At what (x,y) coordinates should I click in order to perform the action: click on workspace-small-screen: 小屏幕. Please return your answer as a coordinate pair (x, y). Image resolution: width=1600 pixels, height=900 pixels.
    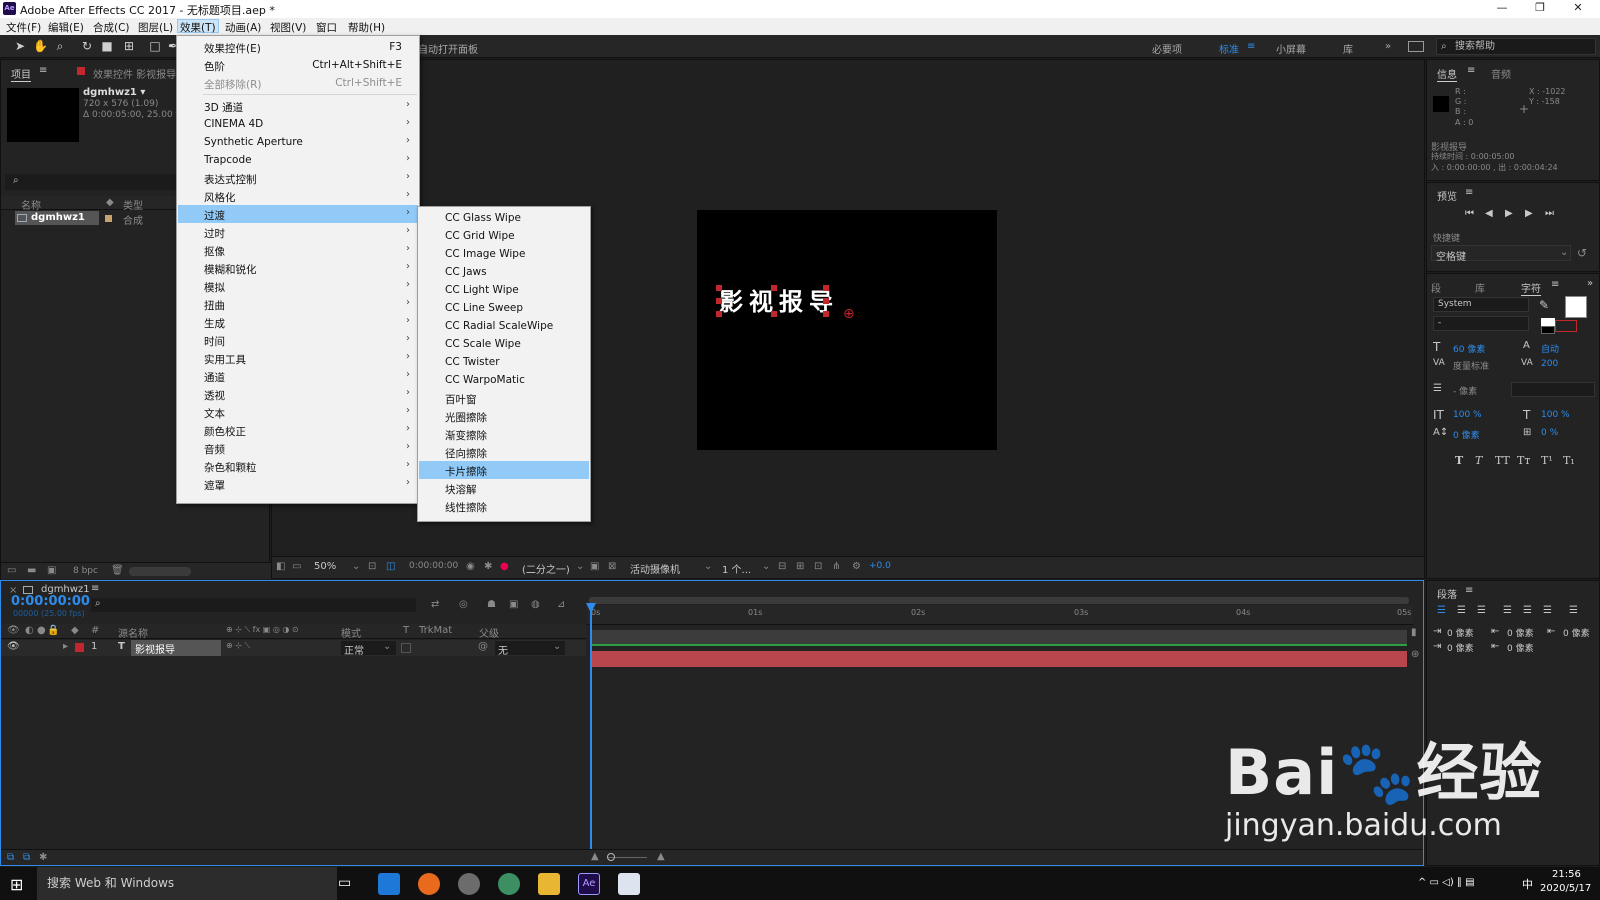
    Looking at the image, I should click on (1291, 48).